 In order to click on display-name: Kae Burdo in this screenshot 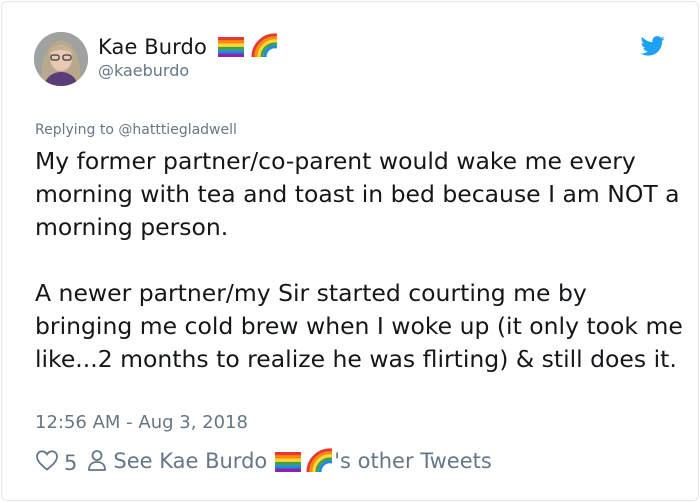, I will do `click(152, 47)`.